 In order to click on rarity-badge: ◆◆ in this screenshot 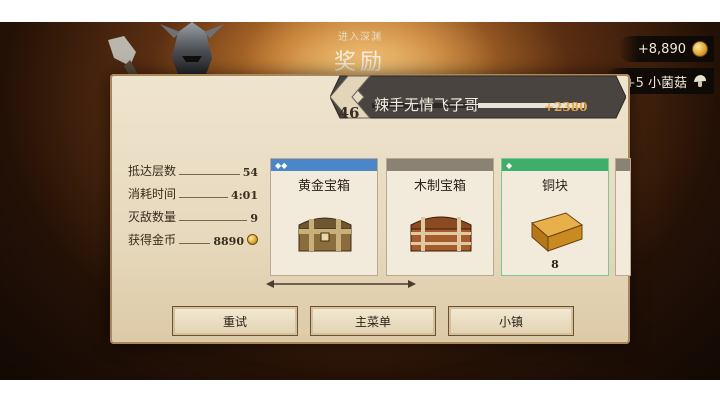, I will do `click(281, 165)`.